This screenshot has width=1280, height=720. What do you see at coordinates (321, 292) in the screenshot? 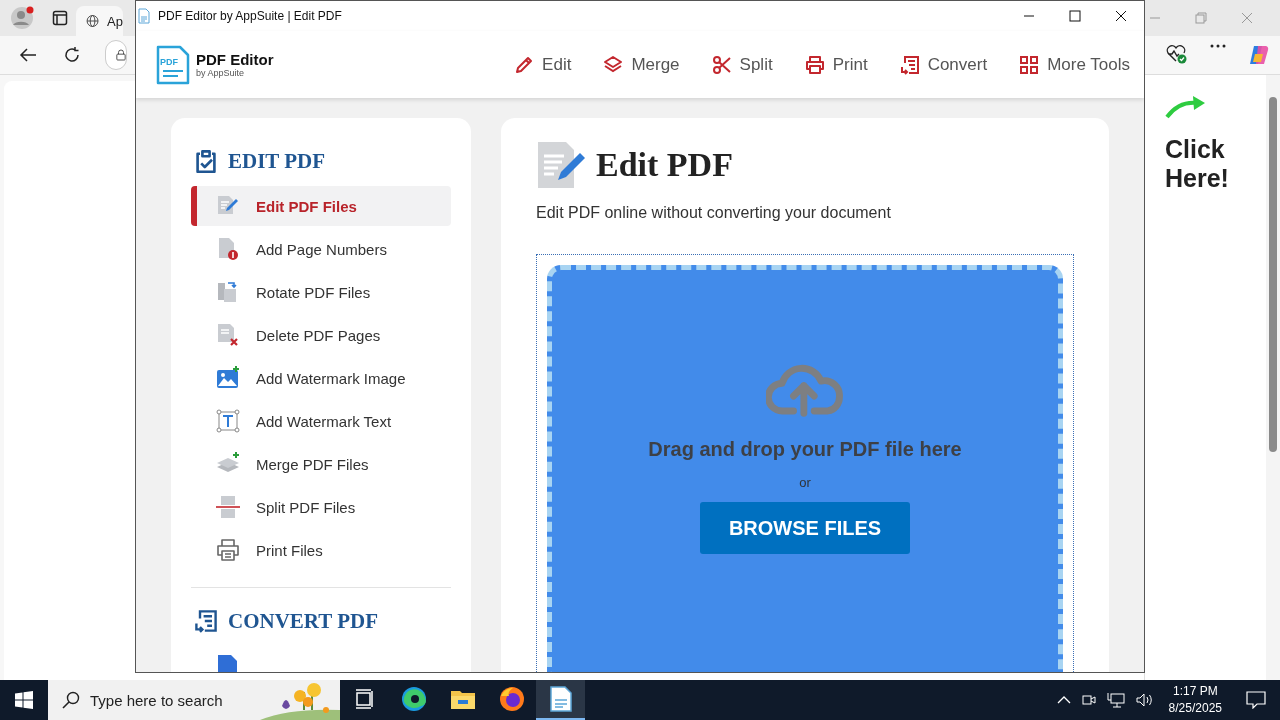
I see `sidebar-item: Rotate PDF Files` at bounding box center [321, 292].